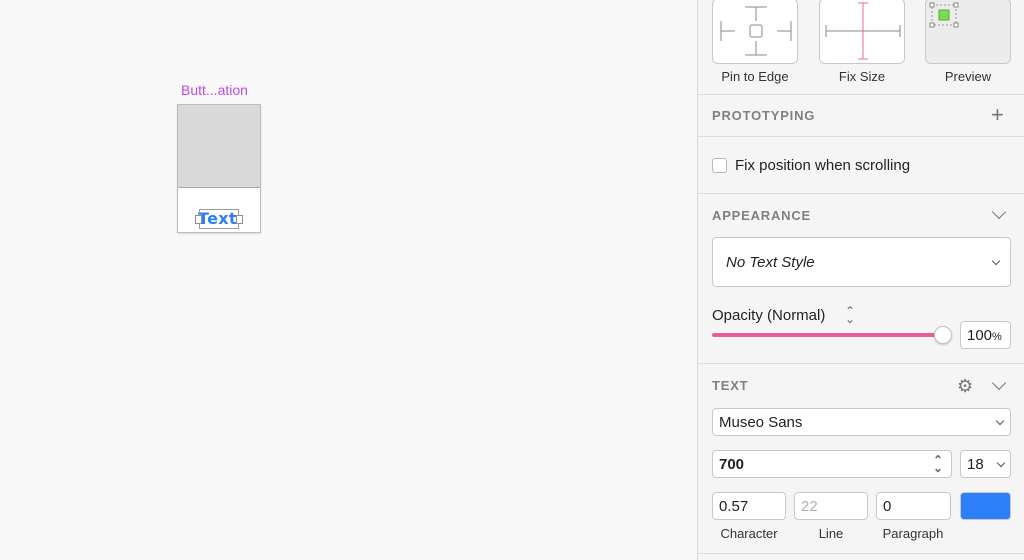 This screenshot has width=1024, height=560. Describe the element at coordinates (997, 337) in the screenshot. I see `opacity-unit: %` at that location.